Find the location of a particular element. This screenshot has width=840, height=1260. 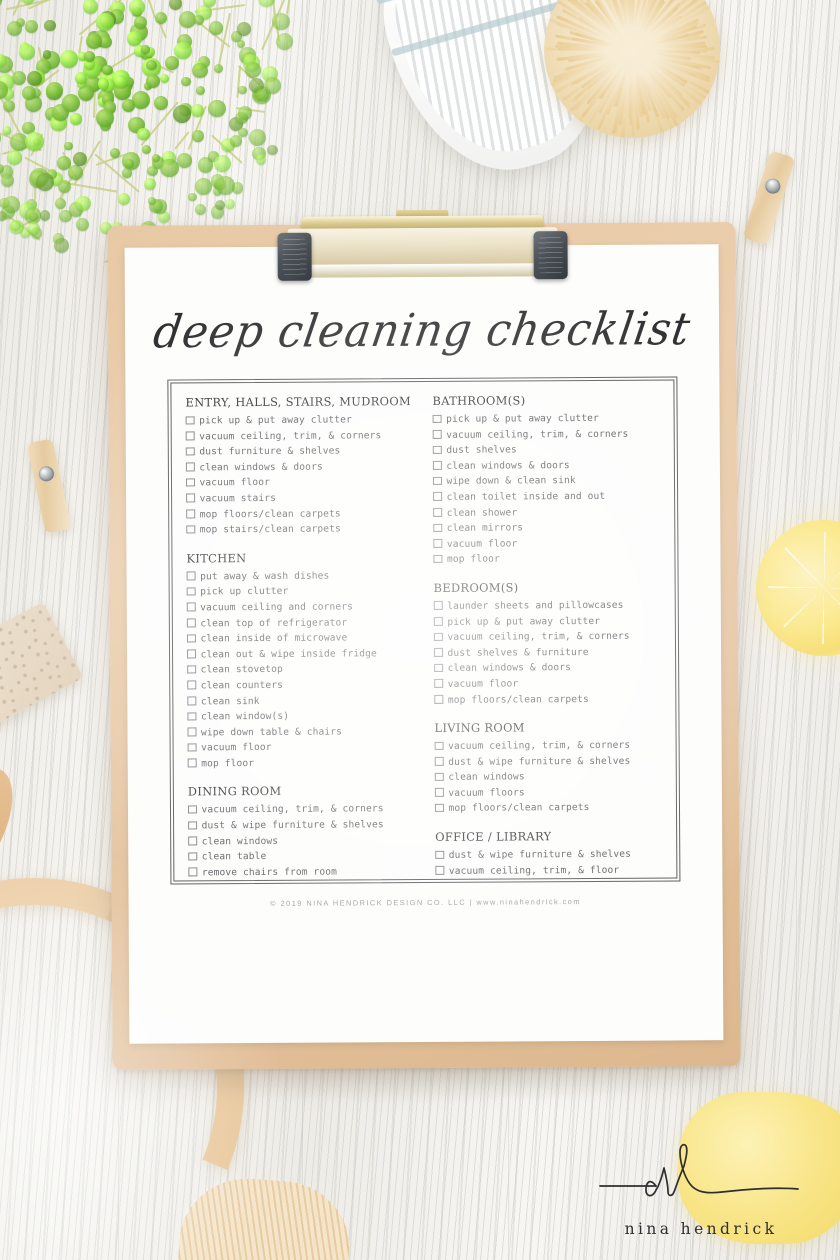

checklist-item: wipe down & clean sink is located at coordinates (546, 481).